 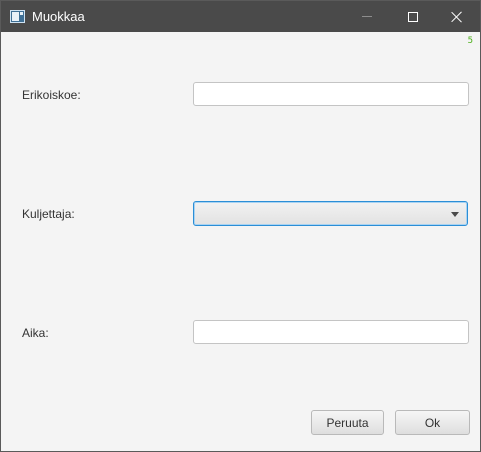 I want to click on cancel-button: Peruuta, so click(x=347, y=422).